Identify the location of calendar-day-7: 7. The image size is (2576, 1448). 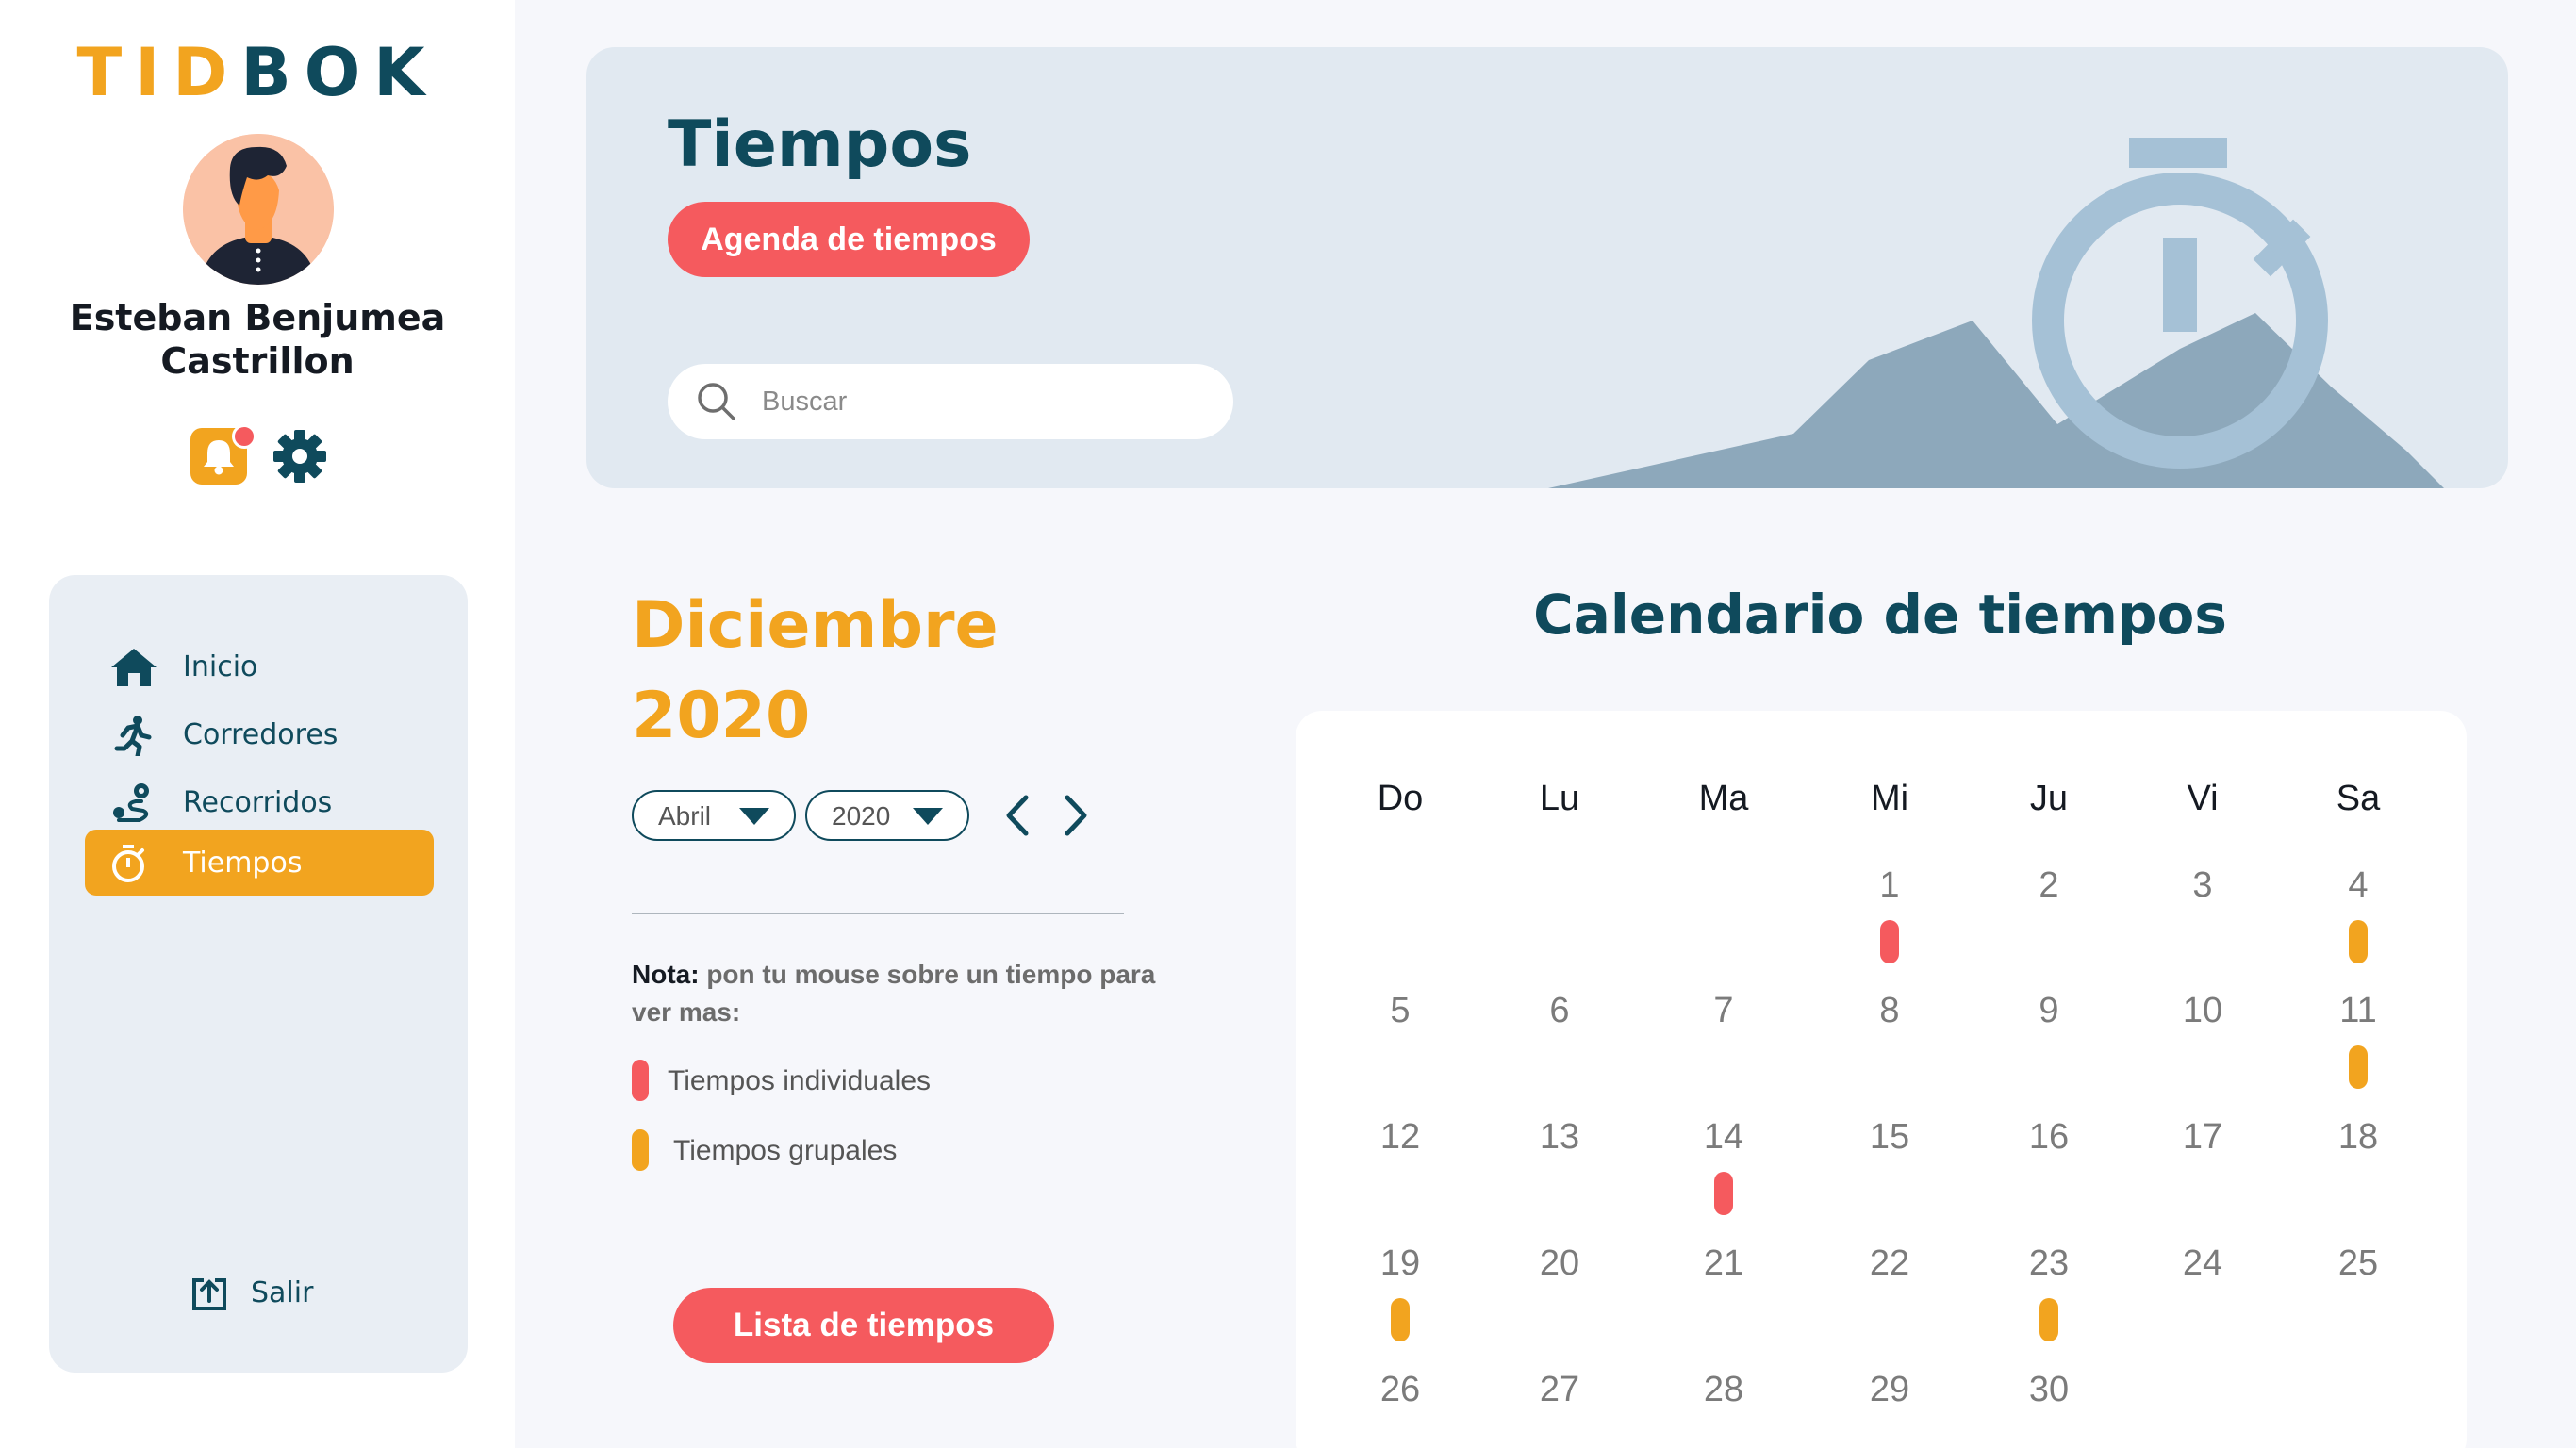
(1723, 1011).